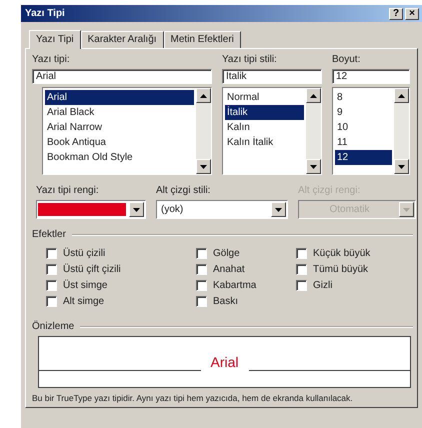  I want to click on preview-sample: Arial, so click(224, 362).